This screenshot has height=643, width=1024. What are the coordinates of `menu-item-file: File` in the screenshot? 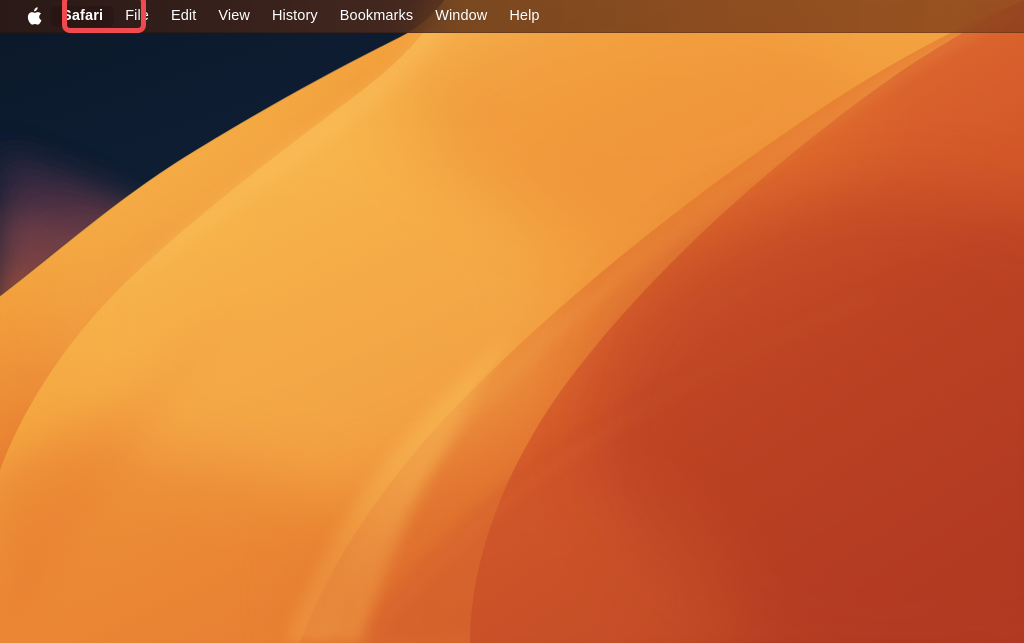 It's located at (137, 16).